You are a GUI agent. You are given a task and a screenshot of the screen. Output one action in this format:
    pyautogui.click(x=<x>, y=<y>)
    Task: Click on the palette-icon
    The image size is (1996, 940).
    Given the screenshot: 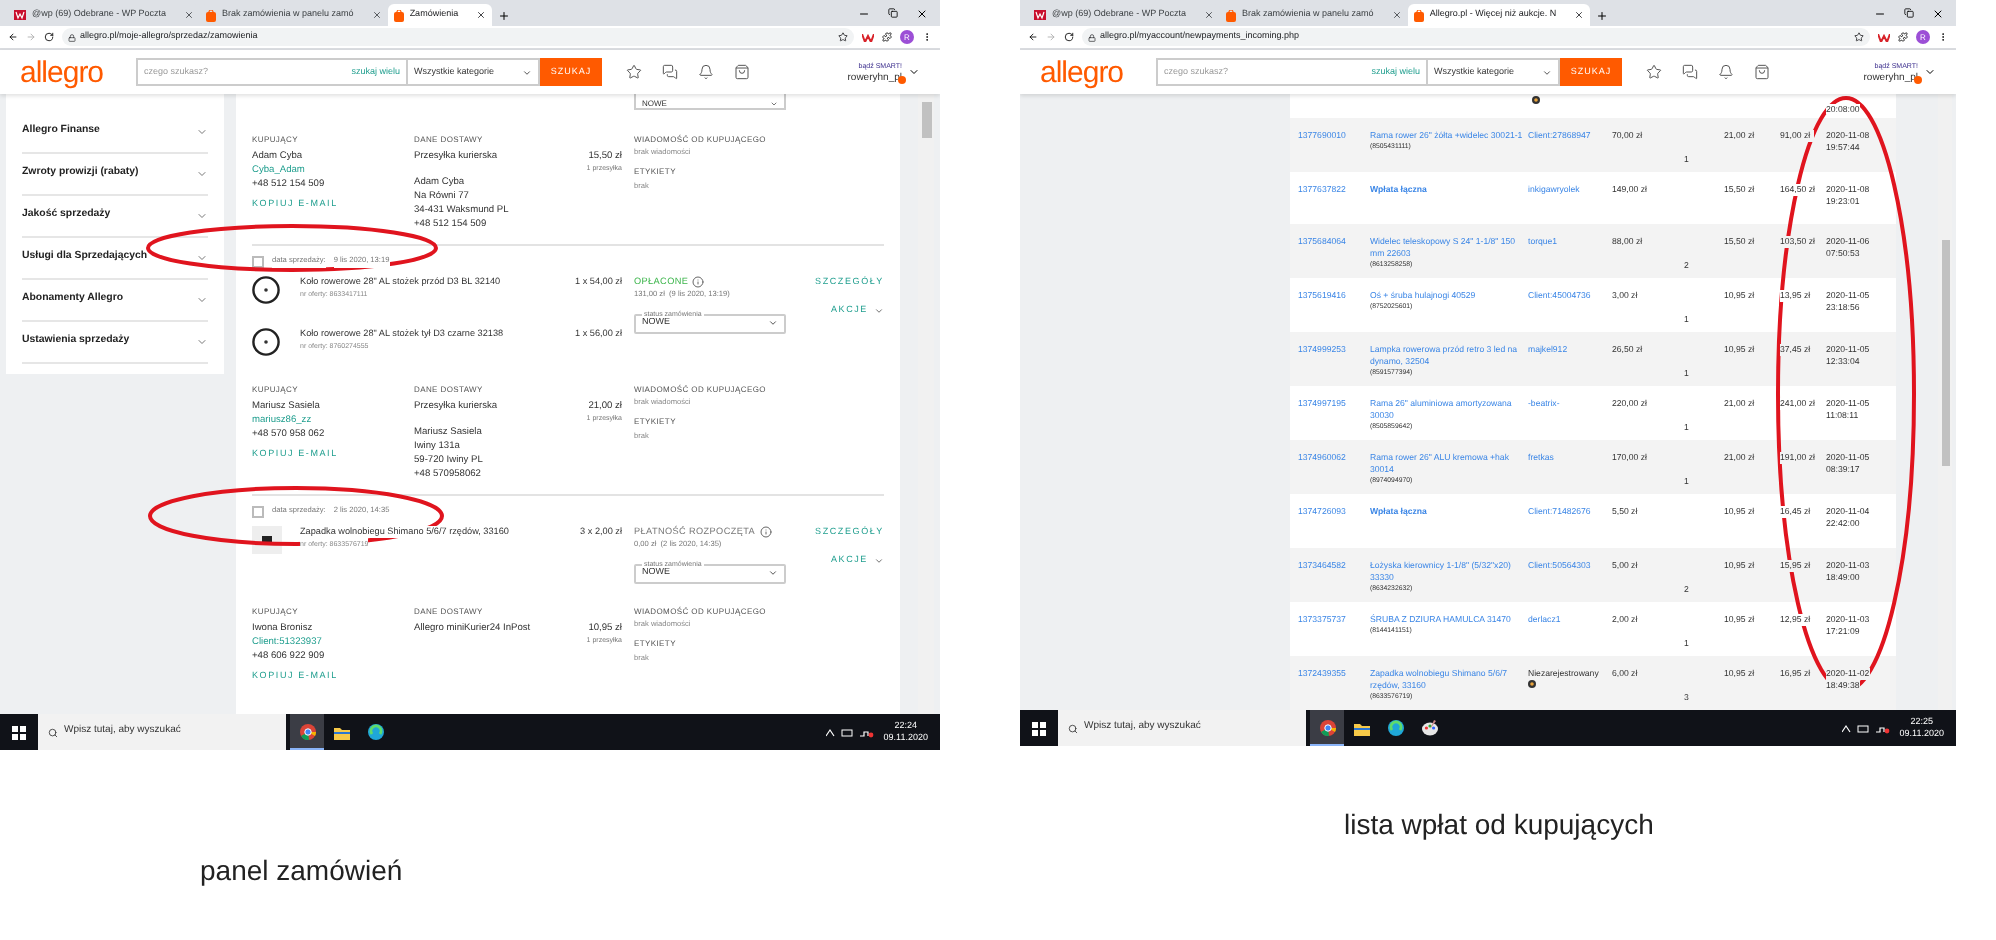 What is the action you would take?
    pyautogui.click(x=1429, y=728)
    